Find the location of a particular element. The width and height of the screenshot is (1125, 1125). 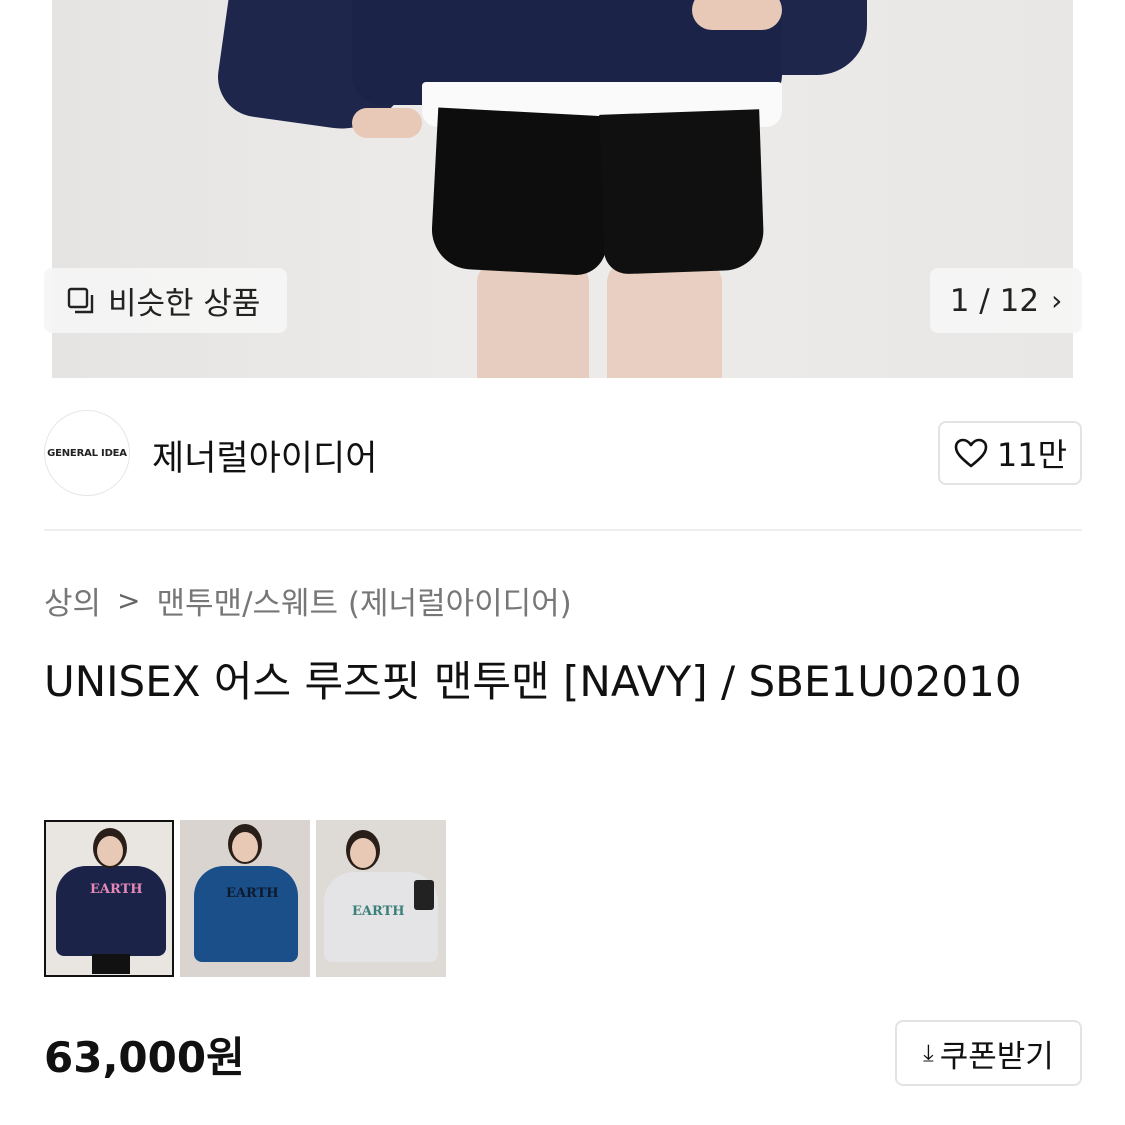

thumbnail-phone is located at coordinates (424, 895).